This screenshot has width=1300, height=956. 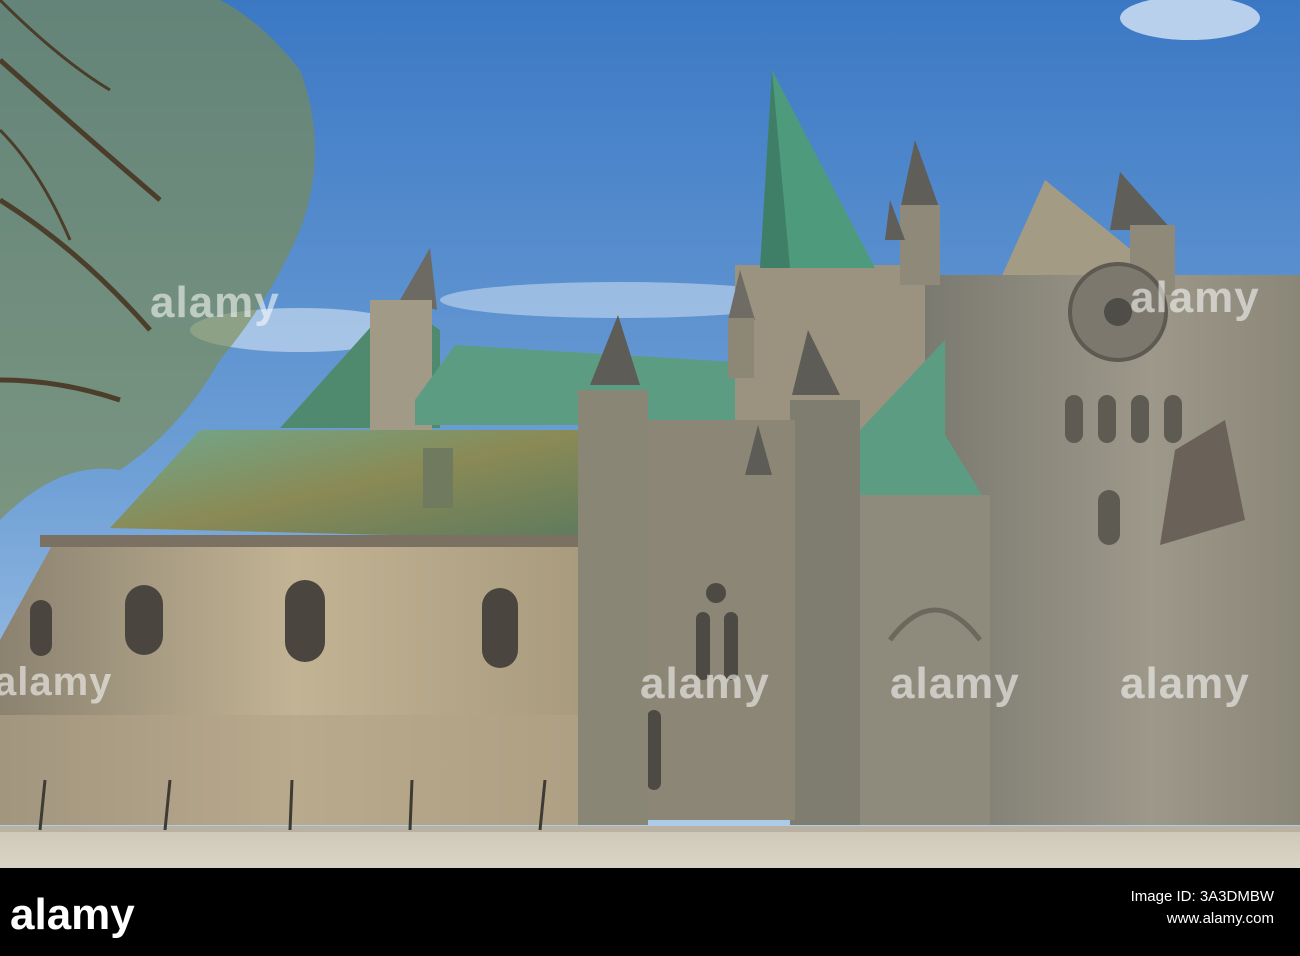 What do you see at coordinates (650, 848) in the screenshot?
I see `road` at bounding box center [650, 848].